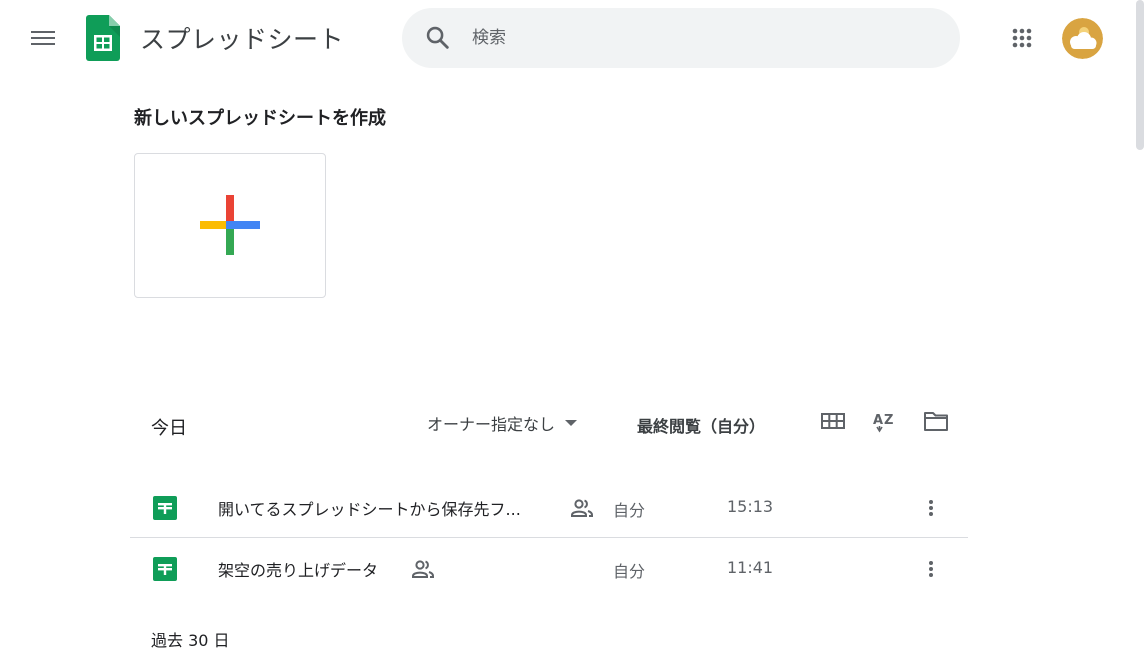 Image resolution: width=1148 pixels, height=652 pixels. I want to click on sheets-logo-icon, so click(103, 38).